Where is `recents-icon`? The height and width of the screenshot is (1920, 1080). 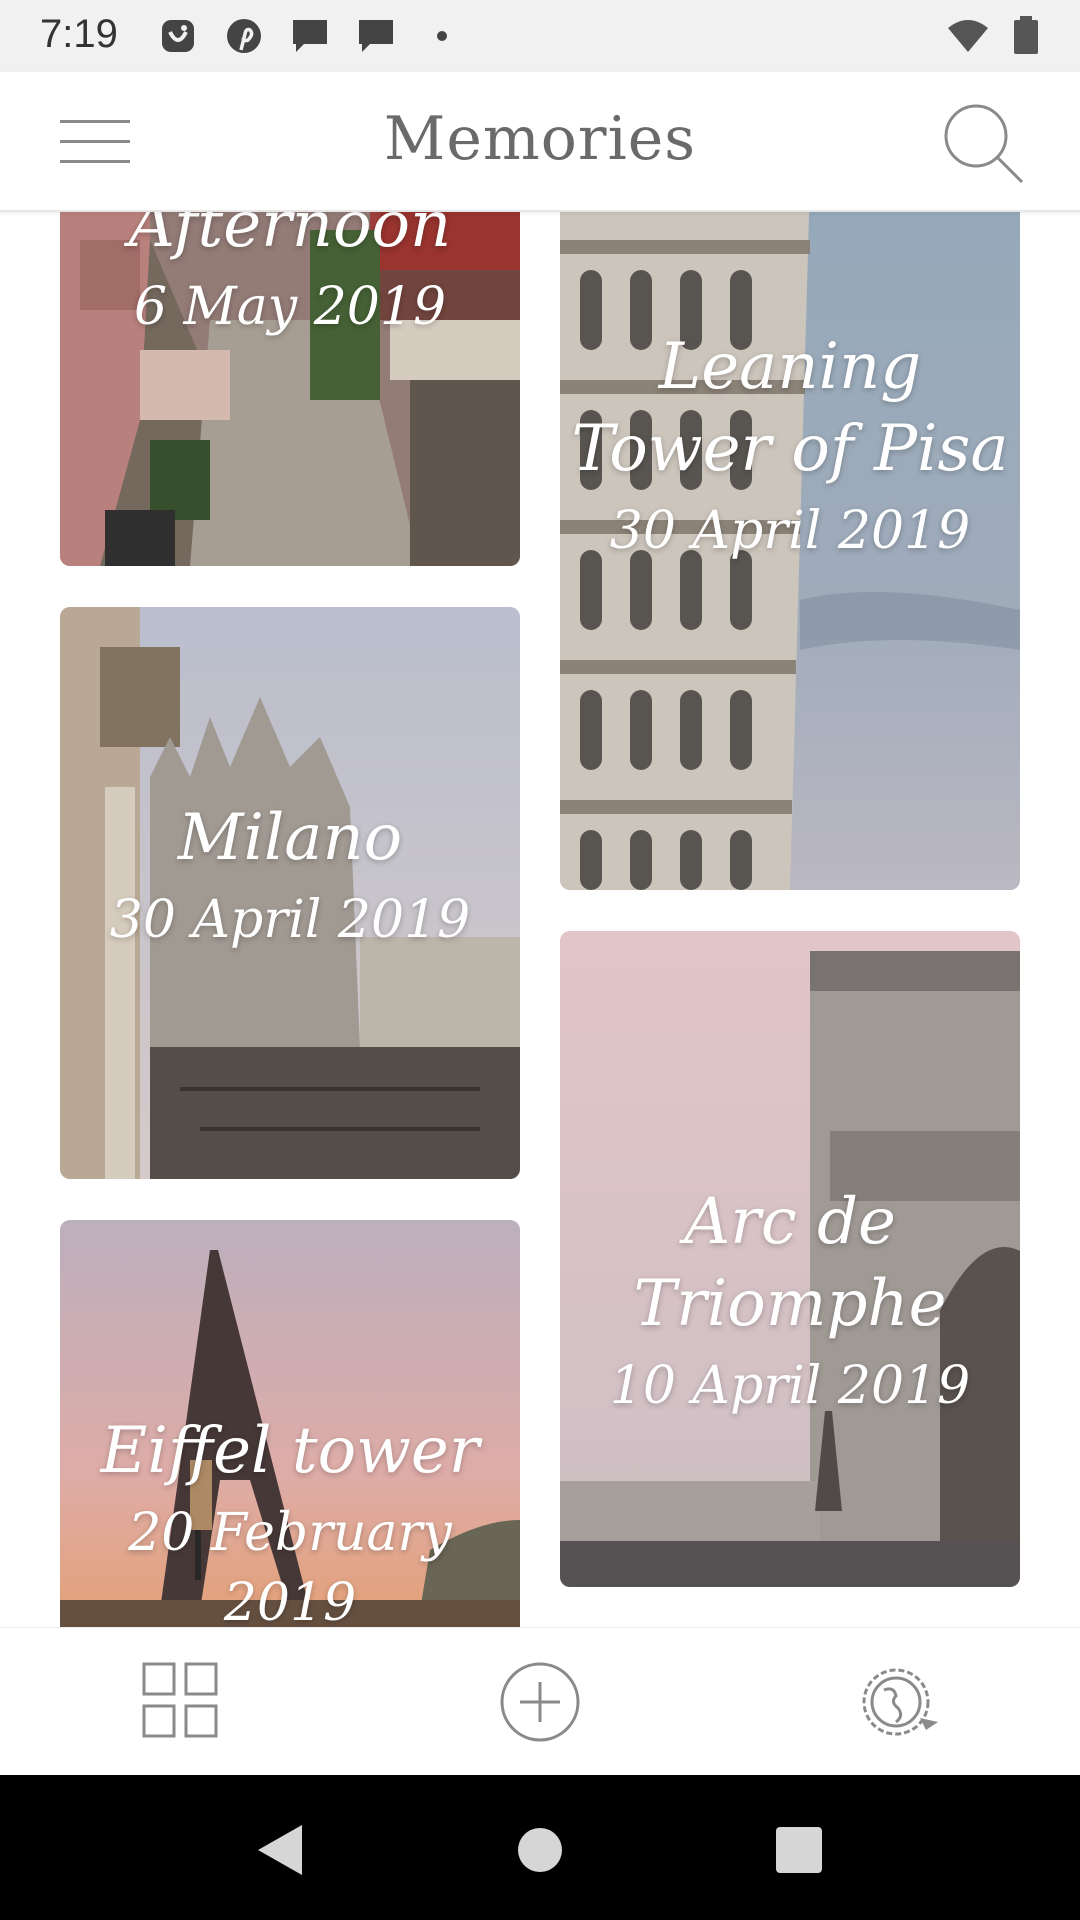
recents-icon is located at coordinates (799, 1850).